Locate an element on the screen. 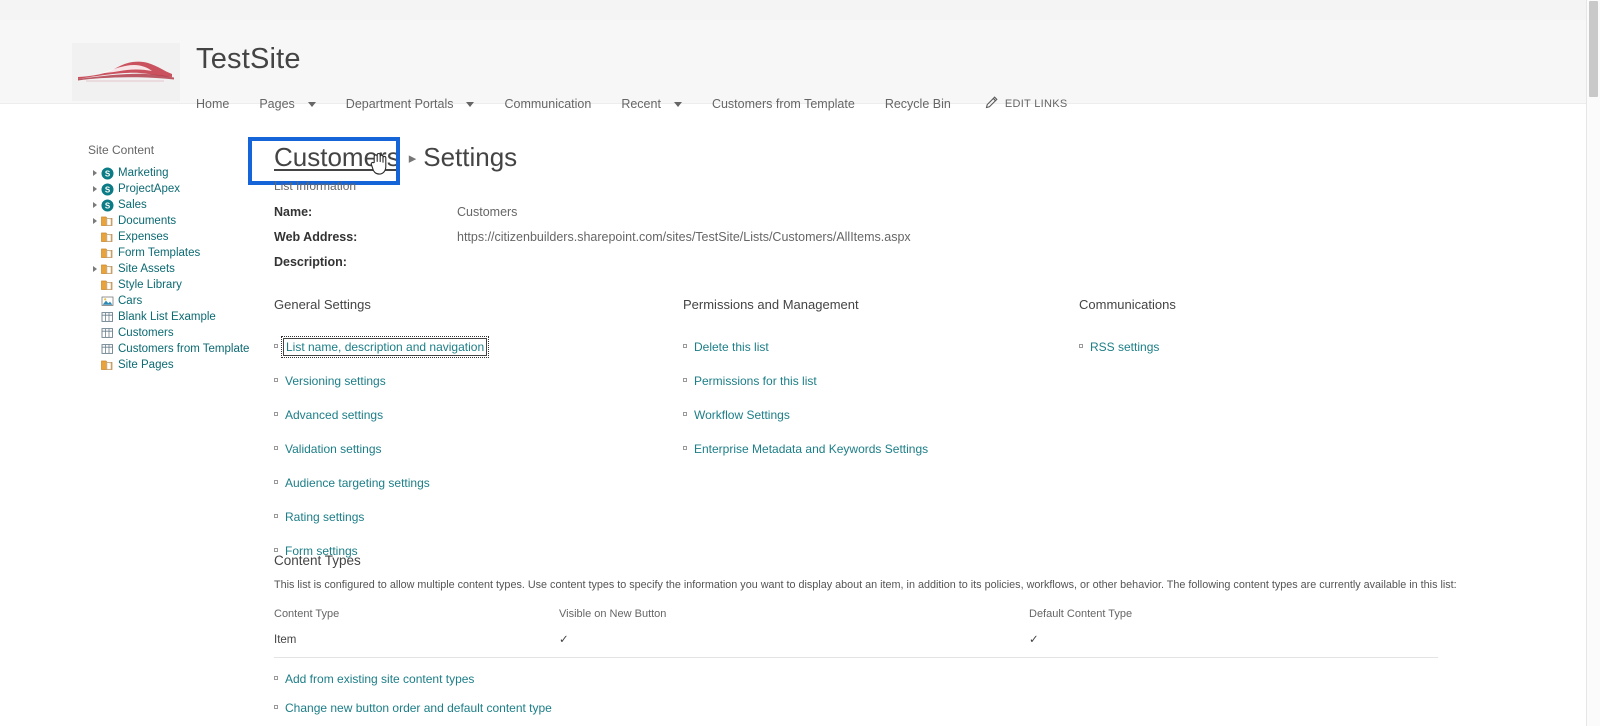  link-rss-settings: RSS settings is located at coordinates (1244, 347).